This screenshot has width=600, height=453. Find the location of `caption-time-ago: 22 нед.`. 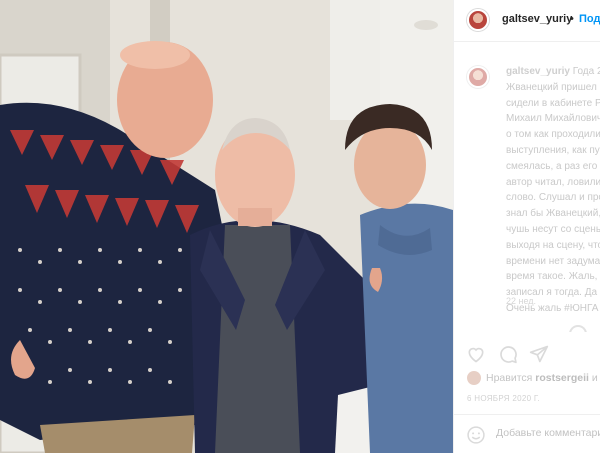

caption-time-ago: 22 нед. is located at coordinates (521, 301).